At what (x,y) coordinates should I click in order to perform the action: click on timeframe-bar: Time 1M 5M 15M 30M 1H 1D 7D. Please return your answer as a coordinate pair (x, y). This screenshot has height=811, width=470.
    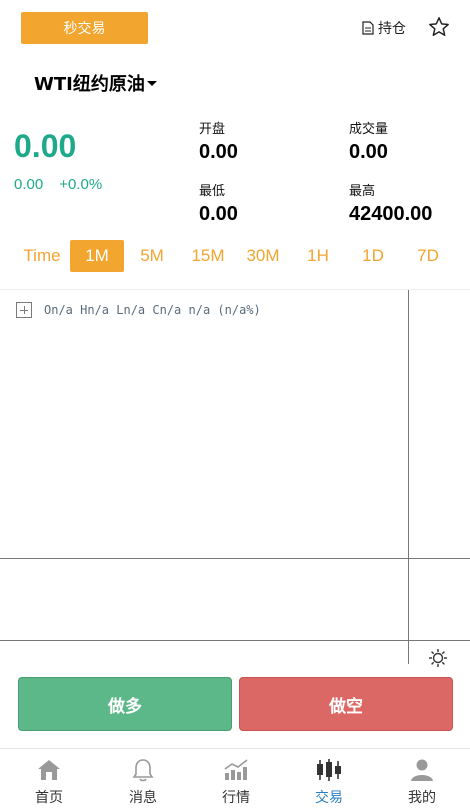
    Looking at the image, I should click on (235, 256).